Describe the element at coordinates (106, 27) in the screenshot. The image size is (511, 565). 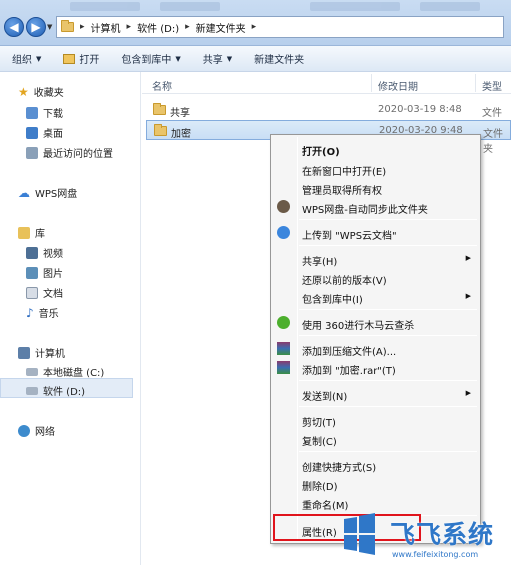
I see `breadcrumb-computer: 计算机` at that location.